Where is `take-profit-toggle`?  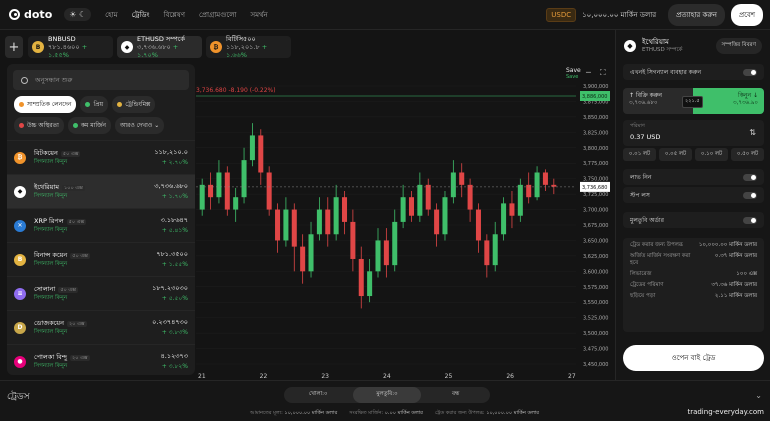
take-profit-toggle is located at coordinates (750, 177).